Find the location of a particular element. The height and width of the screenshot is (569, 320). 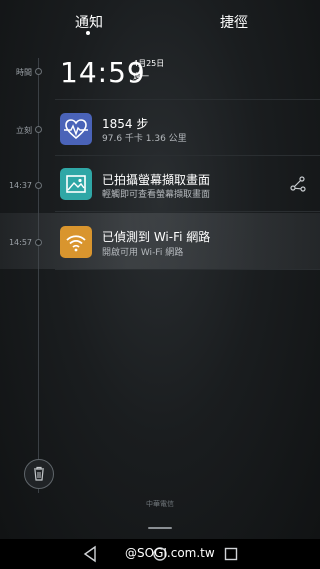

notification-title: 已偵測到 Wi-Fi 網路 is located at coordinates (156, 237).